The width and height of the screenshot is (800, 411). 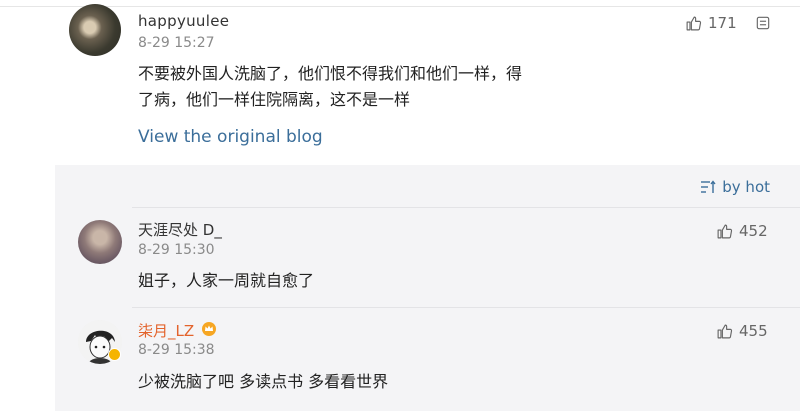 What do you see at coordinates (100, 242) in the screenshot?
I see `reply-avatar` at bounding box center [100, 242].